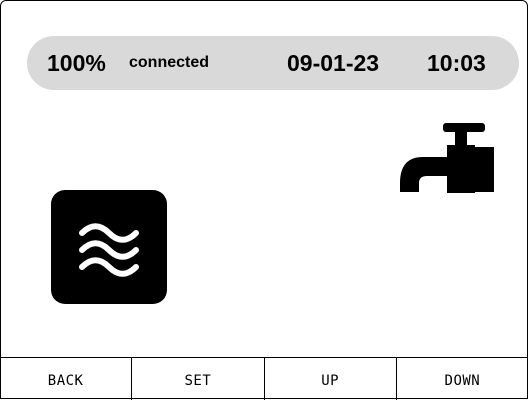  I want to click on softkey-bar: BACK SET UP DOWN, so click(264, 378).